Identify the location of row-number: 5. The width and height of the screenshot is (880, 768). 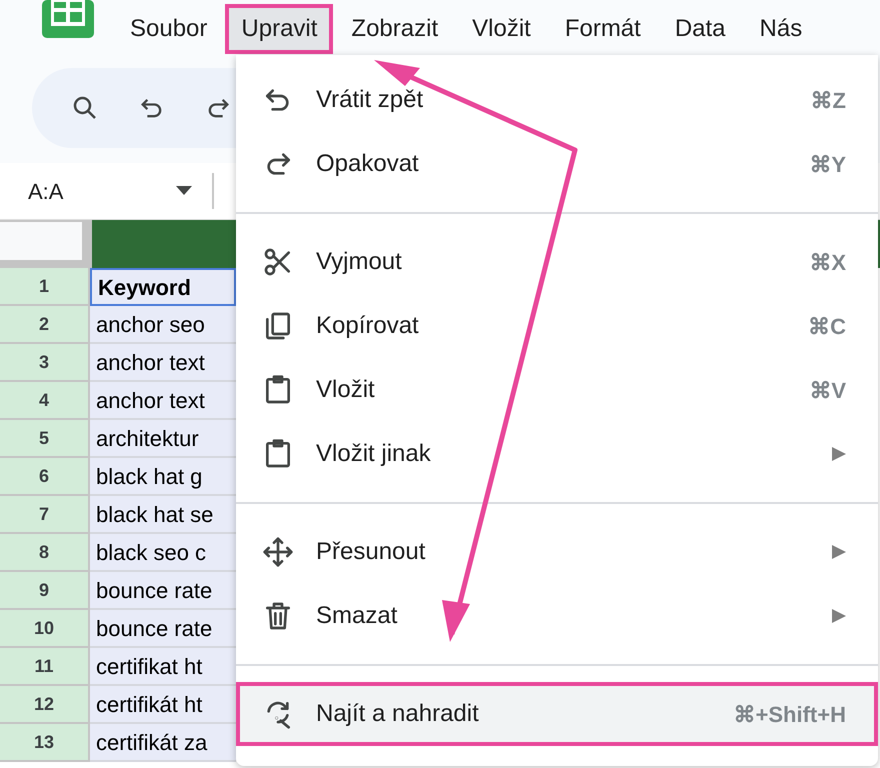
(45, 439).